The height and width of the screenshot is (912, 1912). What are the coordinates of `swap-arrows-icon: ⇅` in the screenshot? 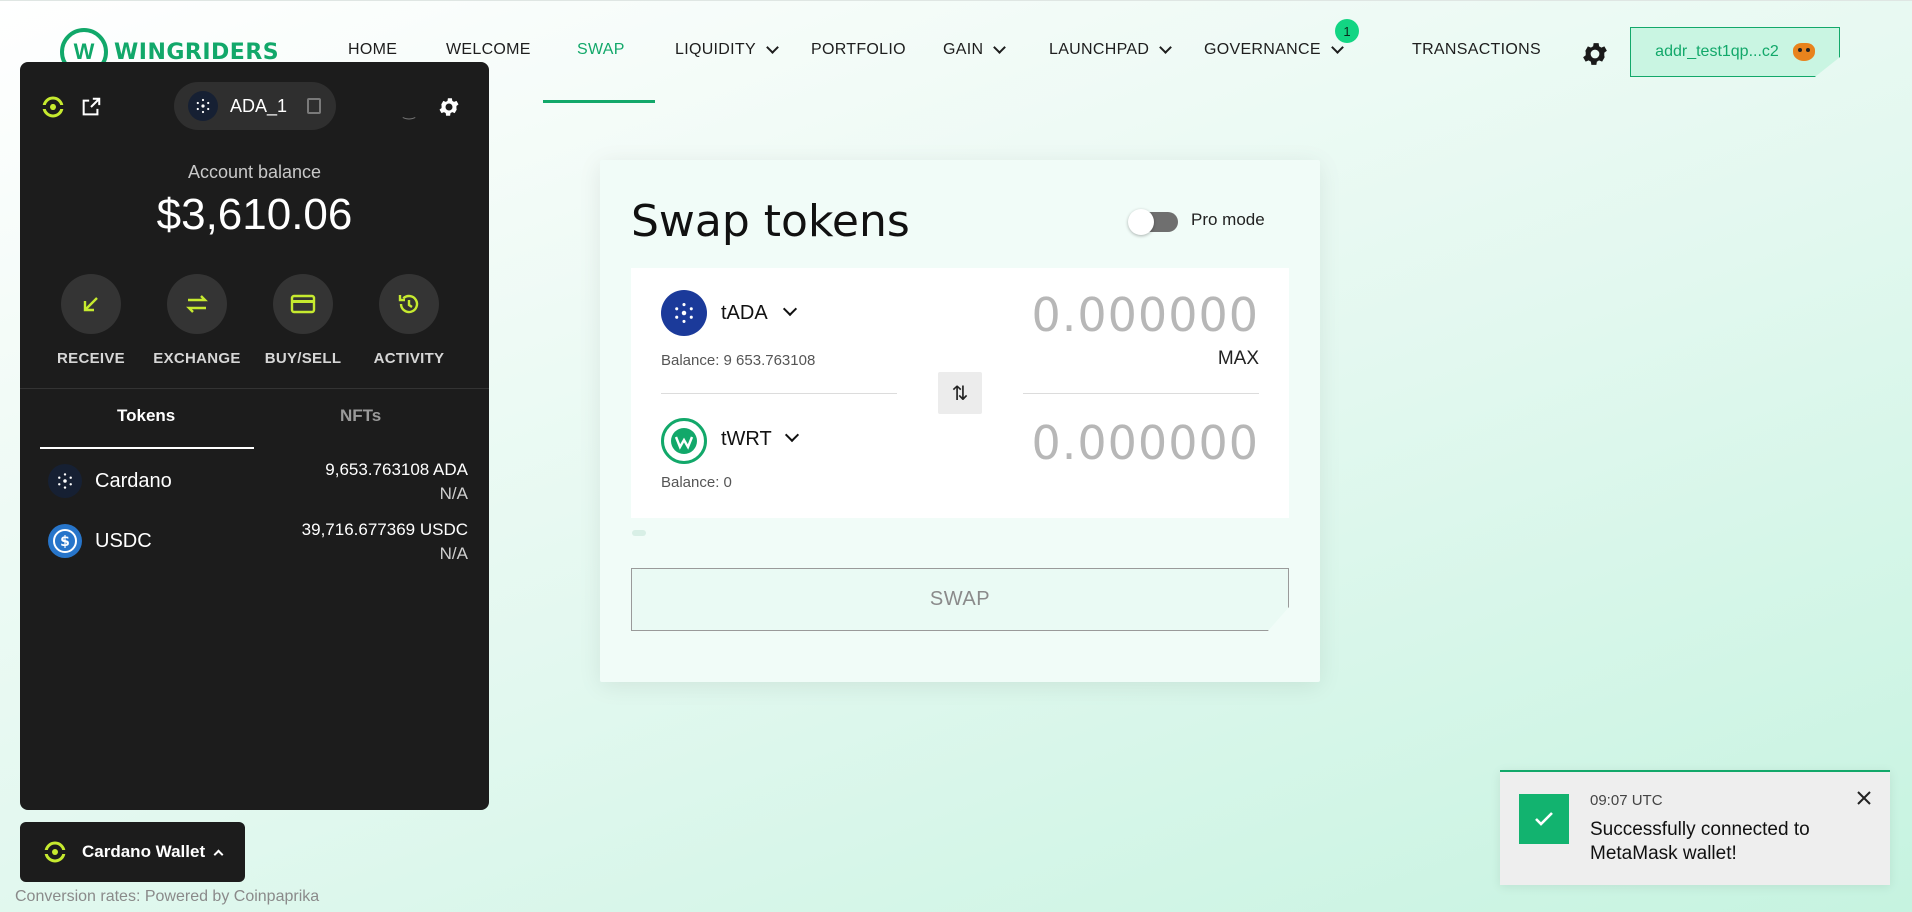 It's located at (960, 393).